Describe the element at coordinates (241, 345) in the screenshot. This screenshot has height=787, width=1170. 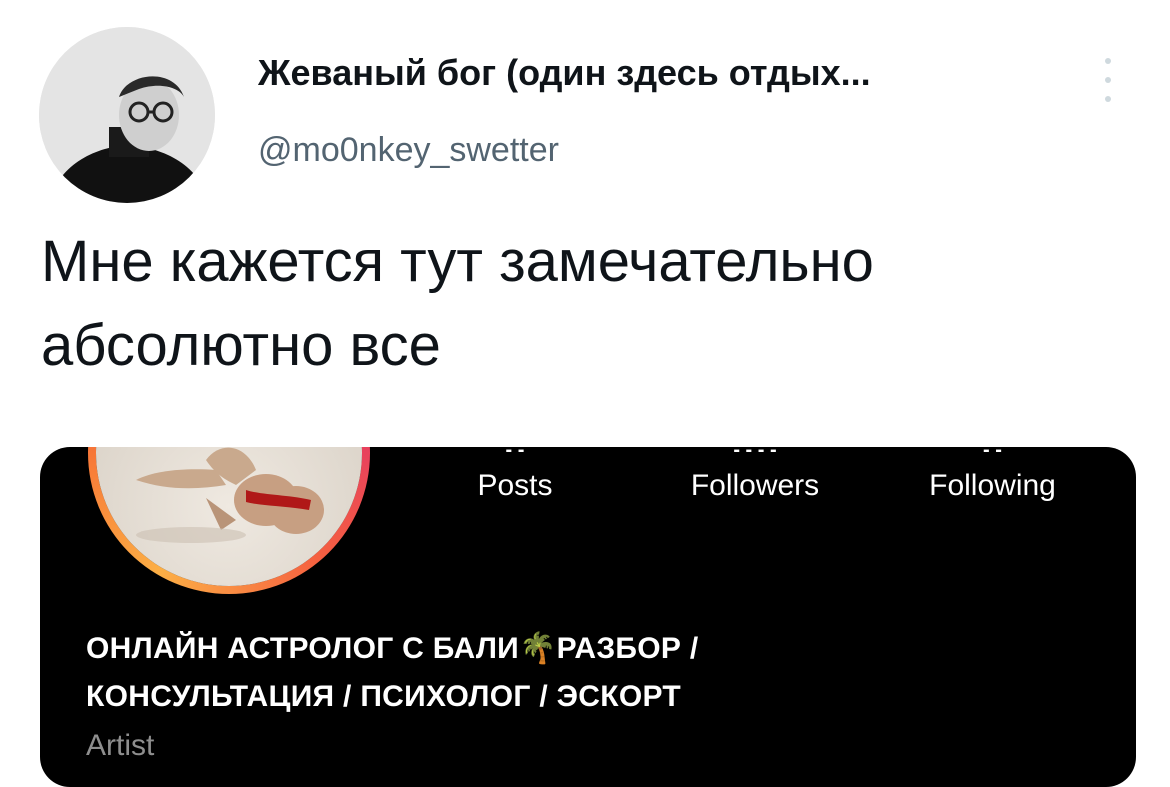
I see `tweet-text-line: абсолютно все` at that location.